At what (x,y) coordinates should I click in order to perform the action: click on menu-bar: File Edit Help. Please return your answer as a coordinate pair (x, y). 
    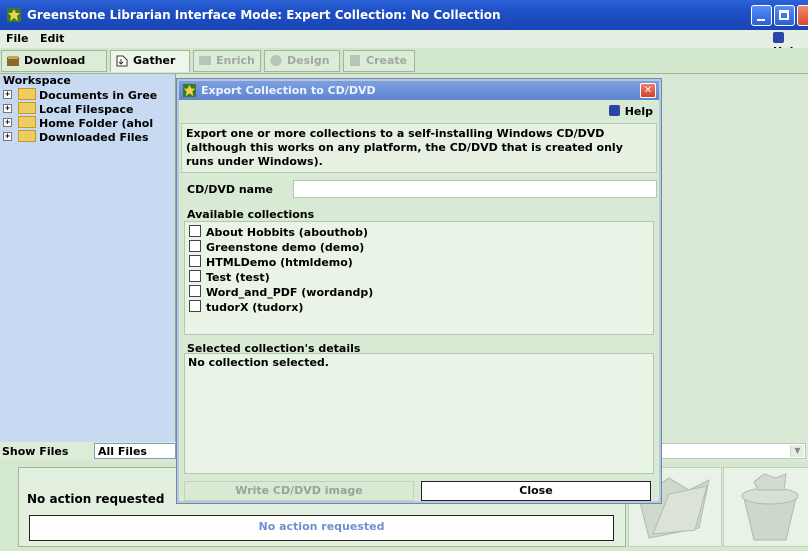
    Looking at the image, I should click on (404, 44).